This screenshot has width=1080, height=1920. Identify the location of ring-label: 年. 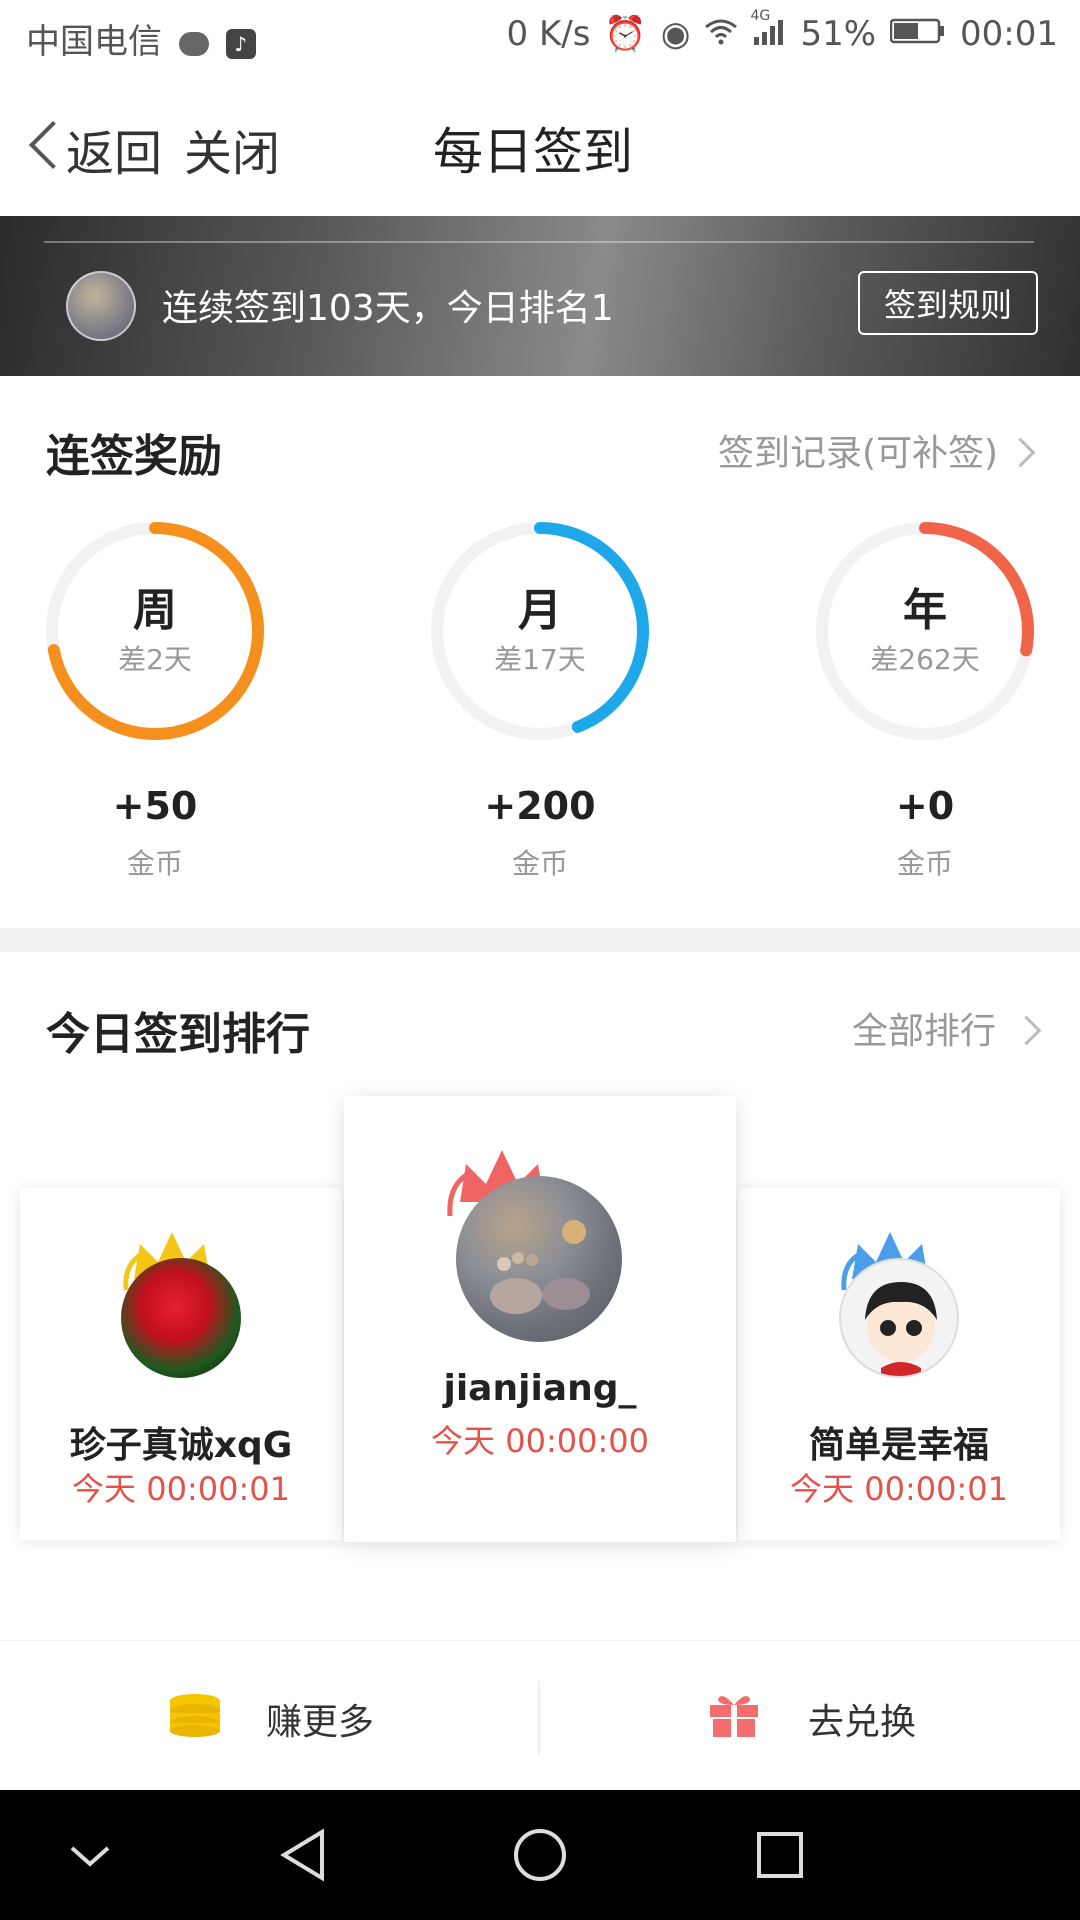
(925, 610).